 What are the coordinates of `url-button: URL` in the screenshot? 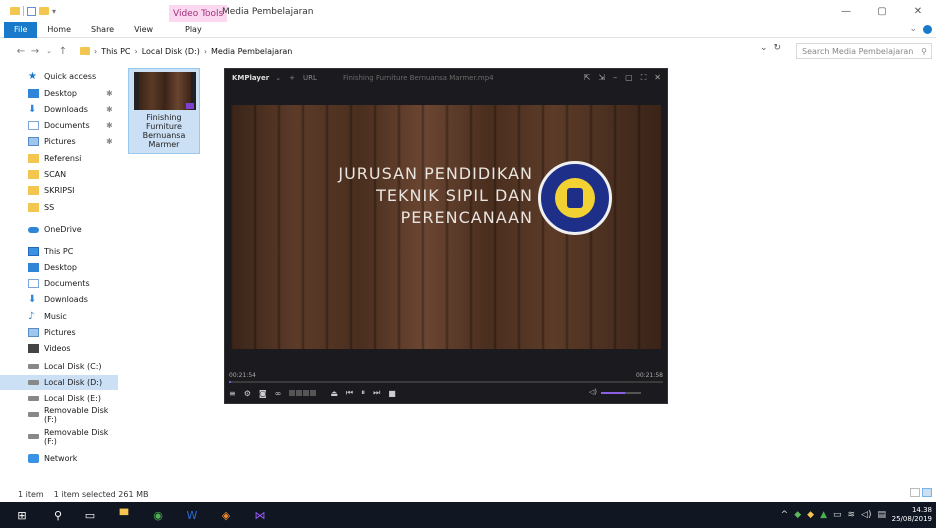 It's located at (310, 78).